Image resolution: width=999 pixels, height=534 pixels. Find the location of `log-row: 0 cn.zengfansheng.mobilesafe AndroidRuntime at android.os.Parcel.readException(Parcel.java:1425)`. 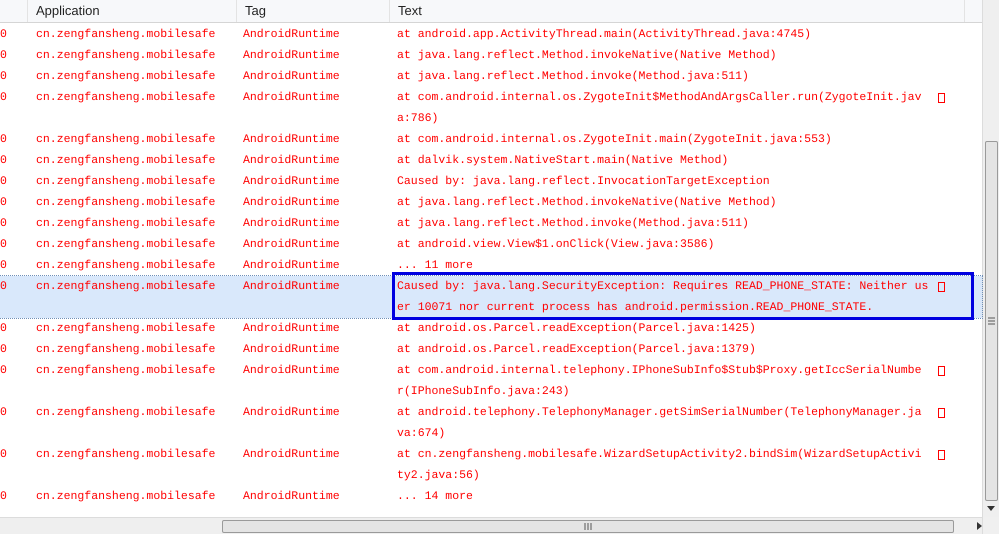

log-row: 0 cn.zengfansheng.mobilesafe AndroidRuntime at android.os.Parcel.readException(Parcel.java:1425) is located at coordinates (491, 328).